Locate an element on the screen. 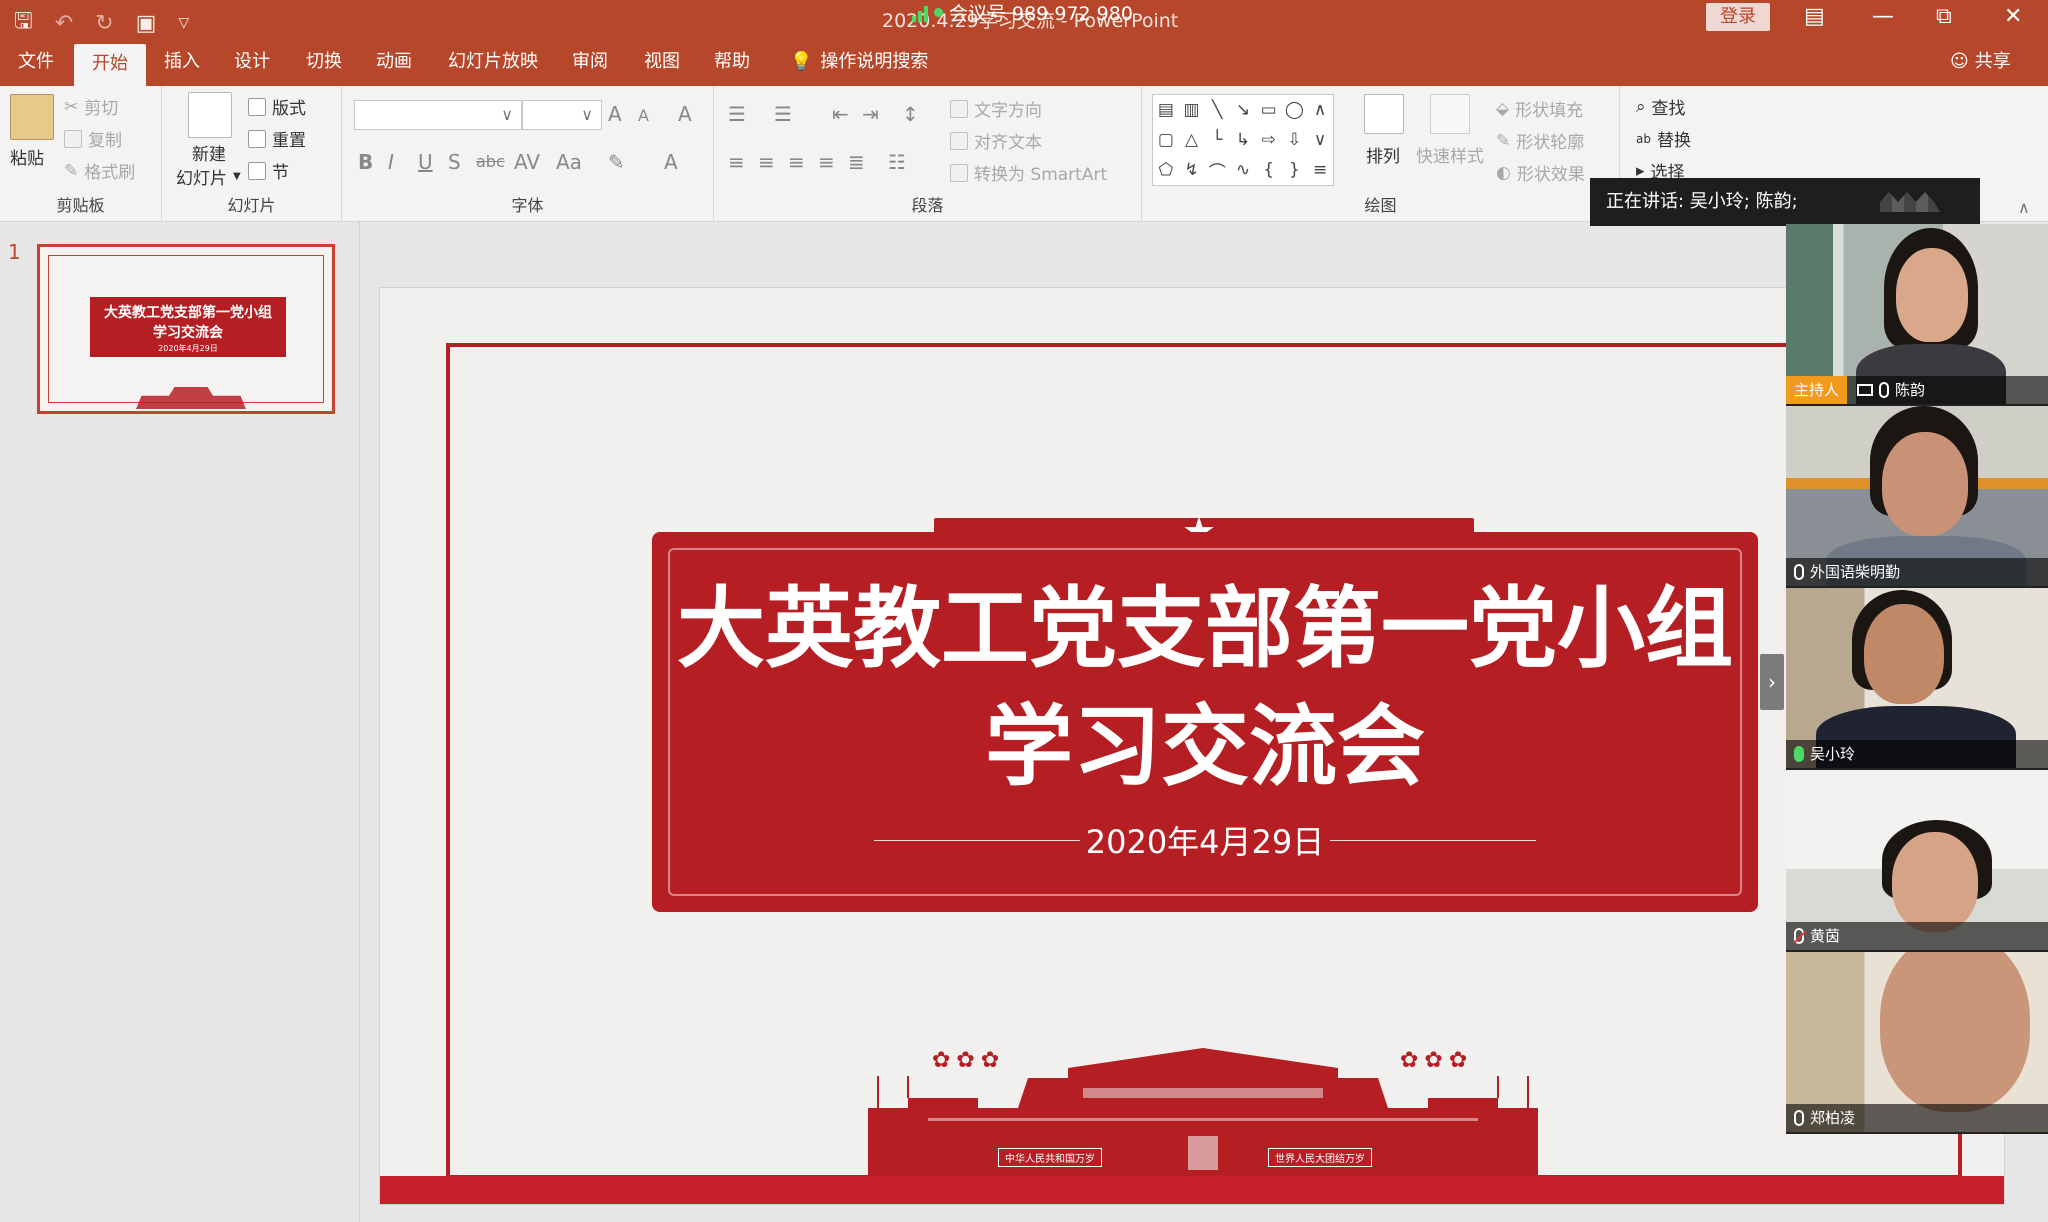 This screenshot has width=2048, height=1222. font-name-combo: ∨ is located at coordinates (438, 115).